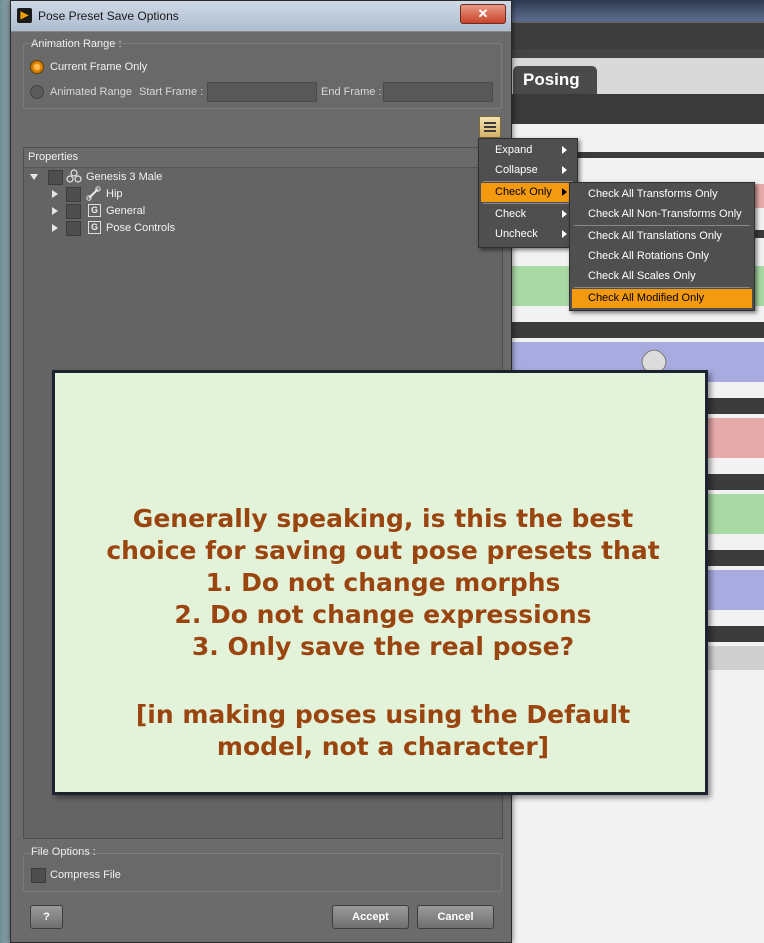 This screenshot has width=764, height=943. Describe the element at coordinates (108, 16) in the screenshot. I see `dialog-title: Pose Preset Save Options` at that location.